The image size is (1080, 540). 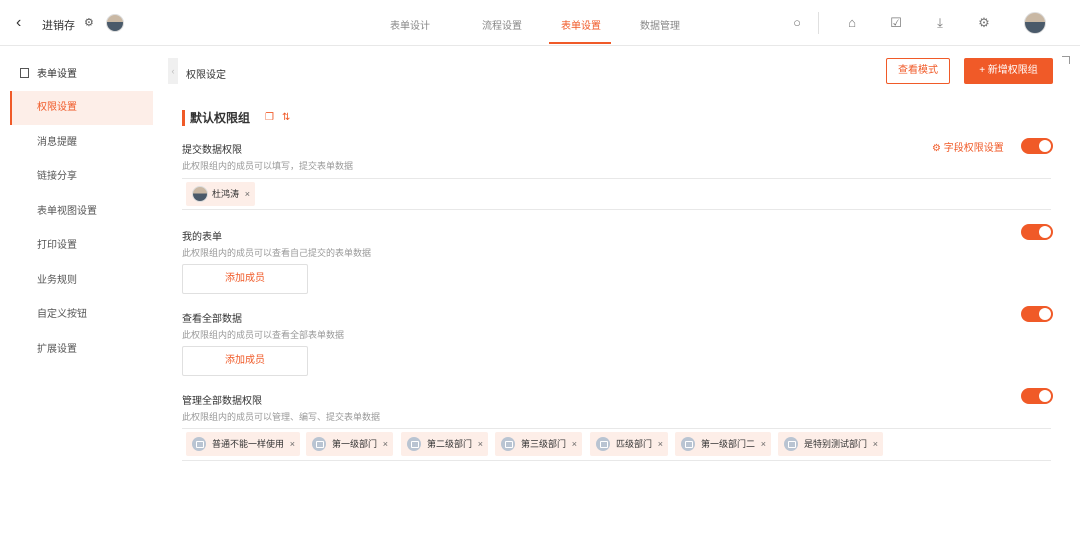 What do you see at coordinates (222, 401) in the screenshot?
I see `permission-title-manage-all: 管理全部数据权限` at bounding box center [222, 401].